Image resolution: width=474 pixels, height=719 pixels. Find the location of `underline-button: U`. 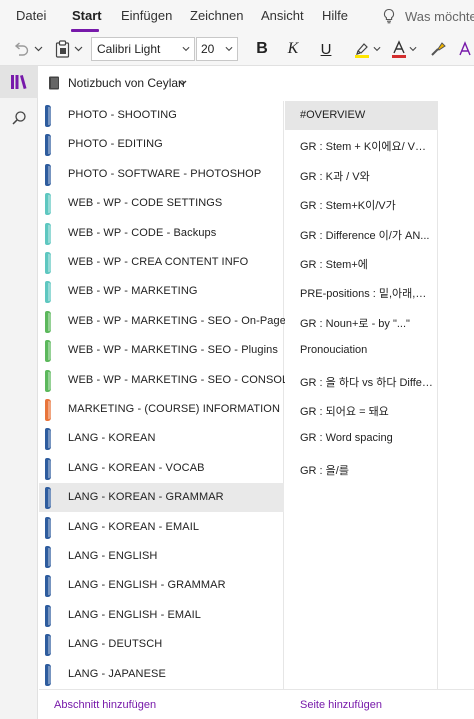

underline-button: U is located at coordinates (326, 49).